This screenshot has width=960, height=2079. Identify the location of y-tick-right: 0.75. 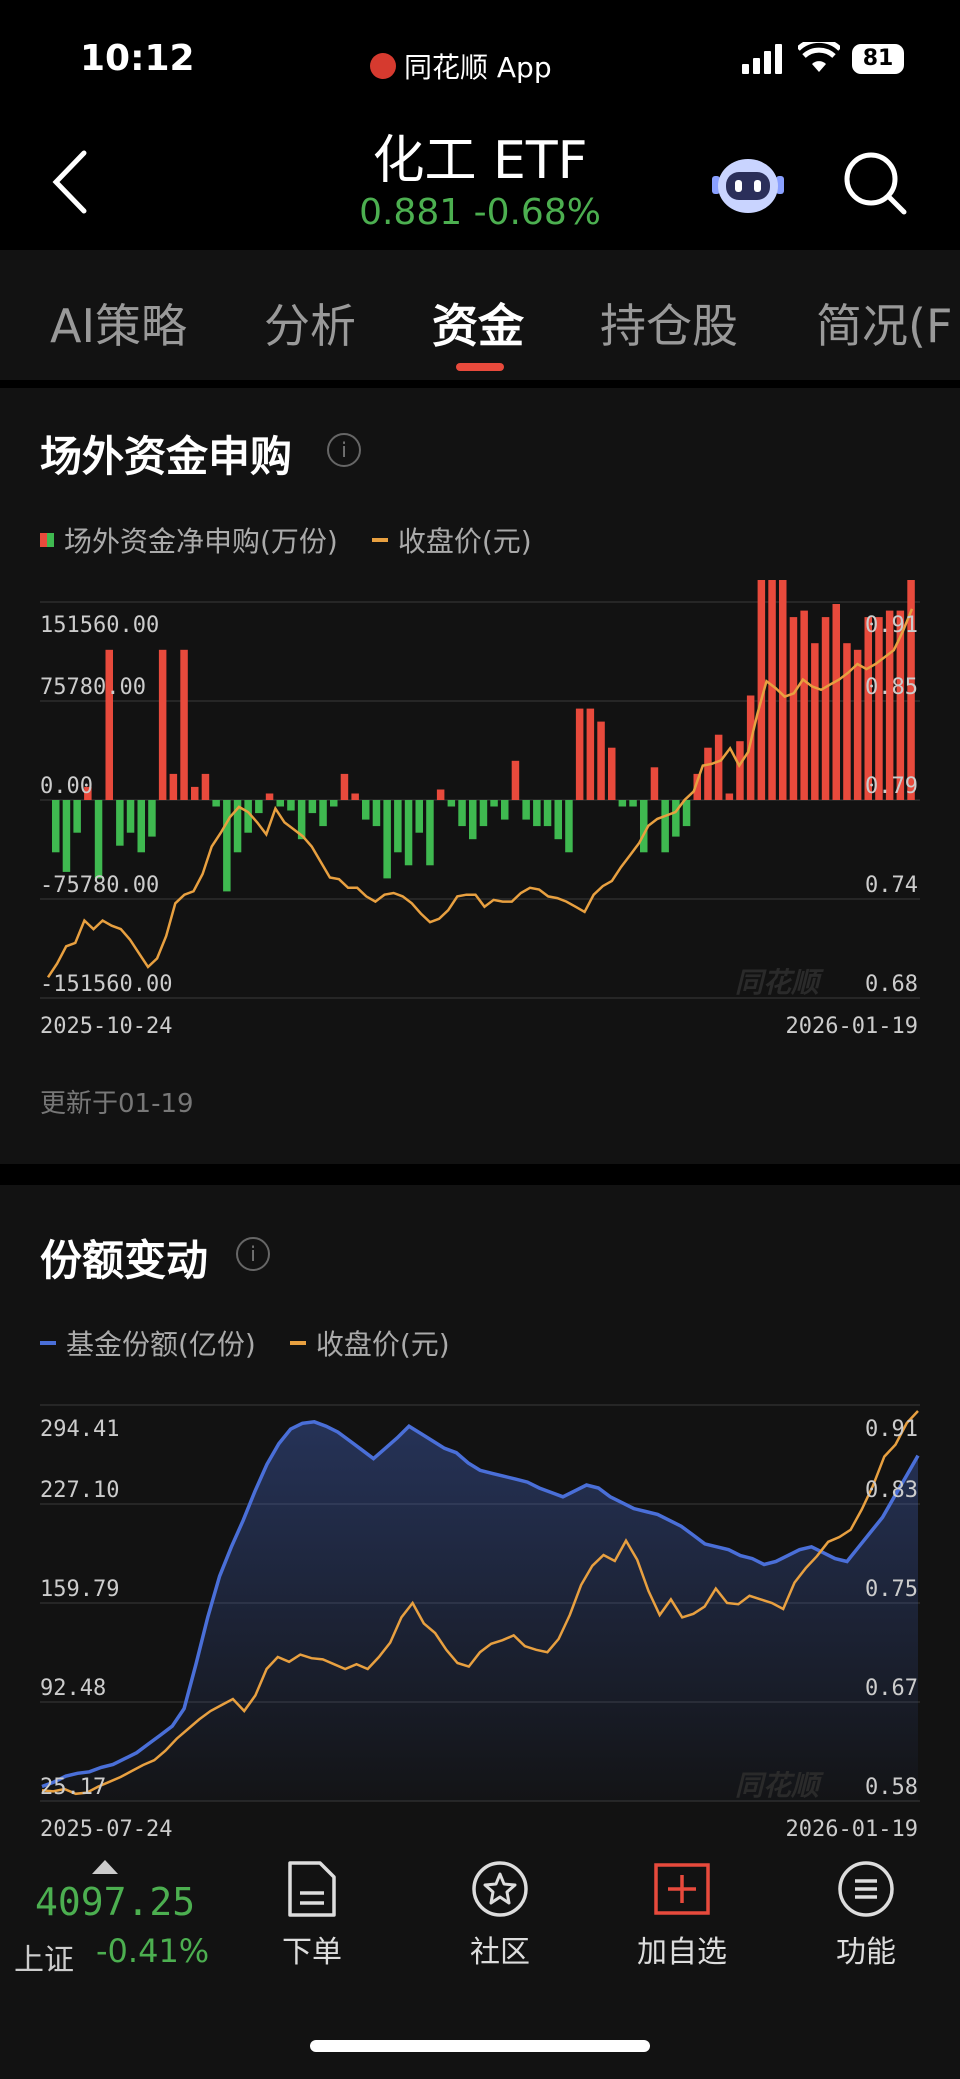
(891, 1589).